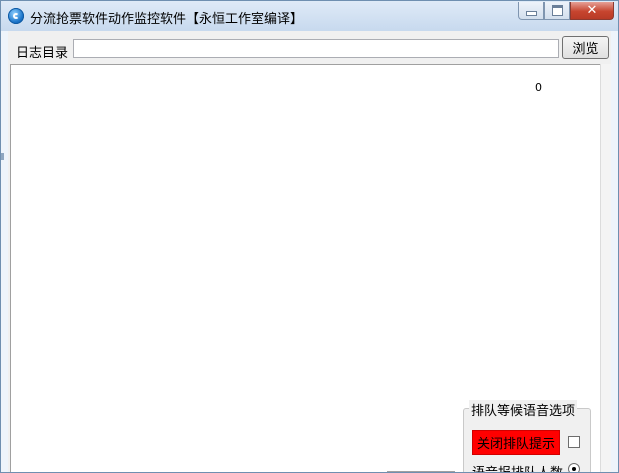 The image size is (619, 473). What do you see at coordinates (2, 156) in the screenshot?
I see `window-edge-grip` at bounding box center [2, 156].